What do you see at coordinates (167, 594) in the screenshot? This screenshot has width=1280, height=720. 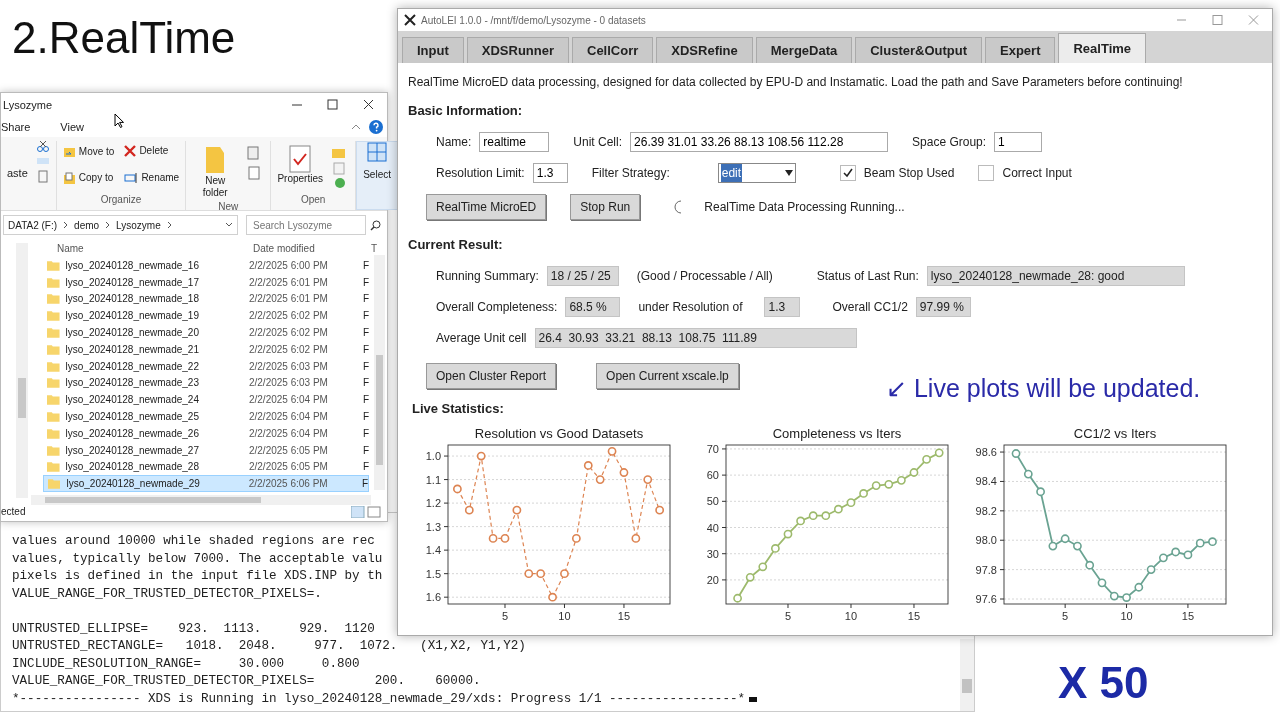 I see `terminal-line: VALUE_RANGE_FOR_TRUSTED_DETECTOR_PIXELS=.` at bounding box center [167, 594].